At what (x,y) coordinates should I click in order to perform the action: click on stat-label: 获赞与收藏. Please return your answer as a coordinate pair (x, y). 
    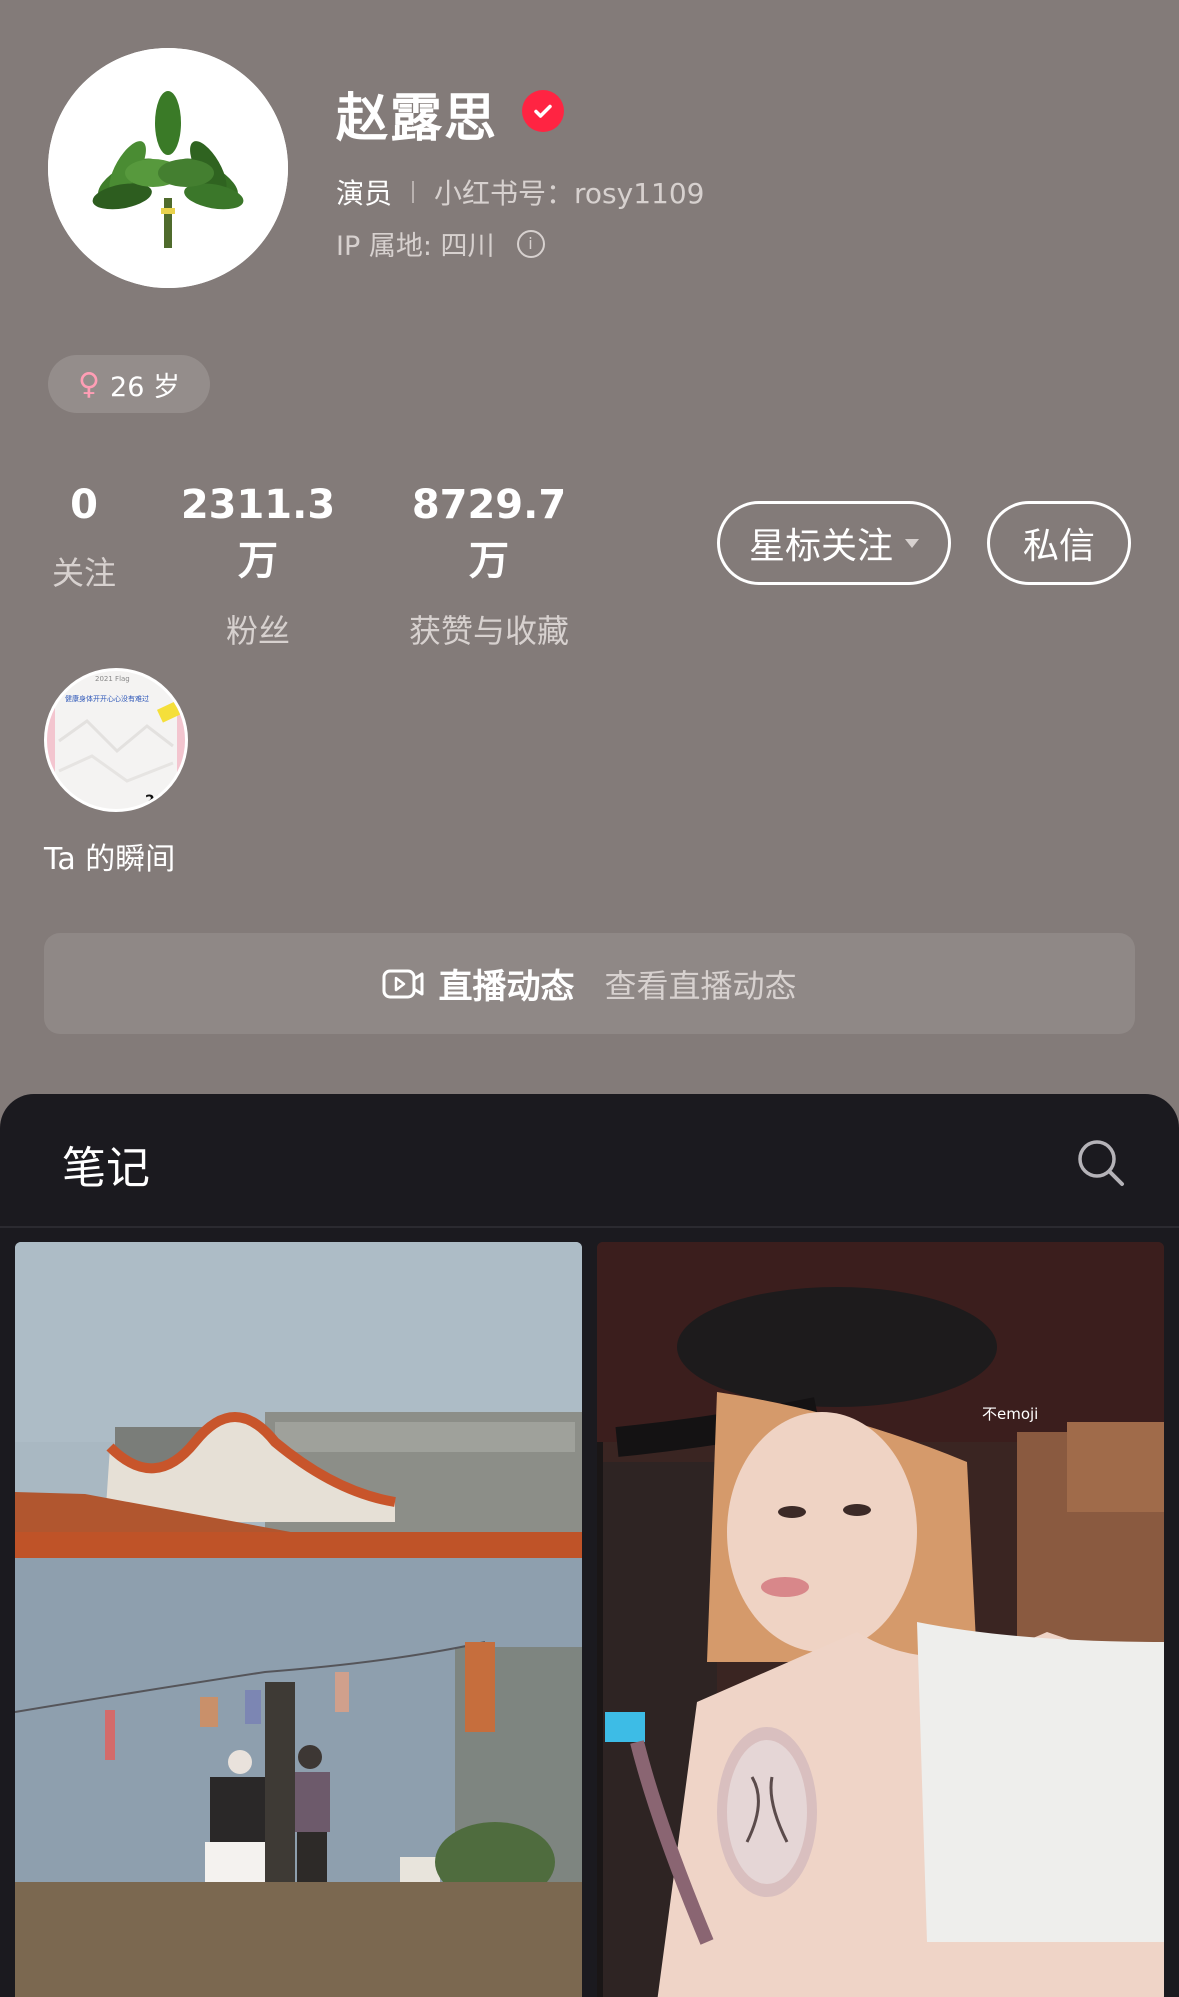
    Looking at the image, I should click on (488, 631).